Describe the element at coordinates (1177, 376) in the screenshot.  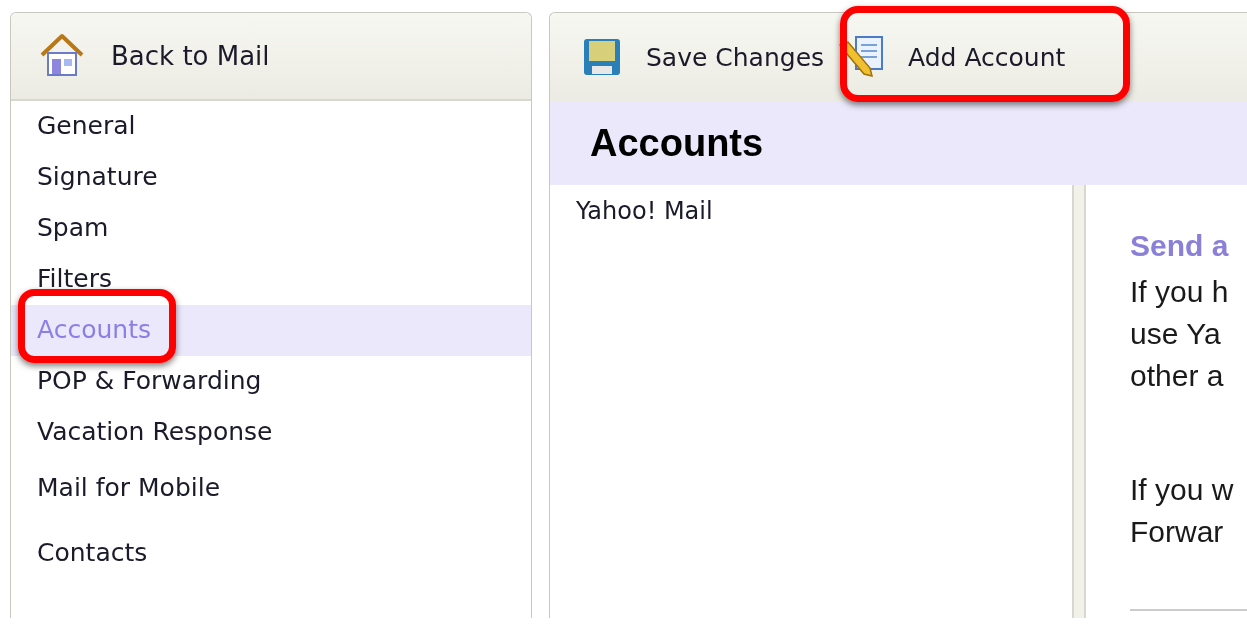
I see `paragraph-line: other a` at that location.